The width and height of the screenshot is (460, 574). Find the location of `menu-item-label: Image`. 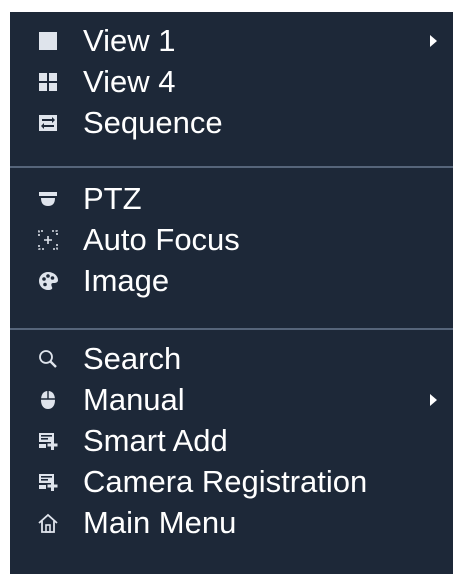

menu-item-label: Image is located at coordinates (126, 280).